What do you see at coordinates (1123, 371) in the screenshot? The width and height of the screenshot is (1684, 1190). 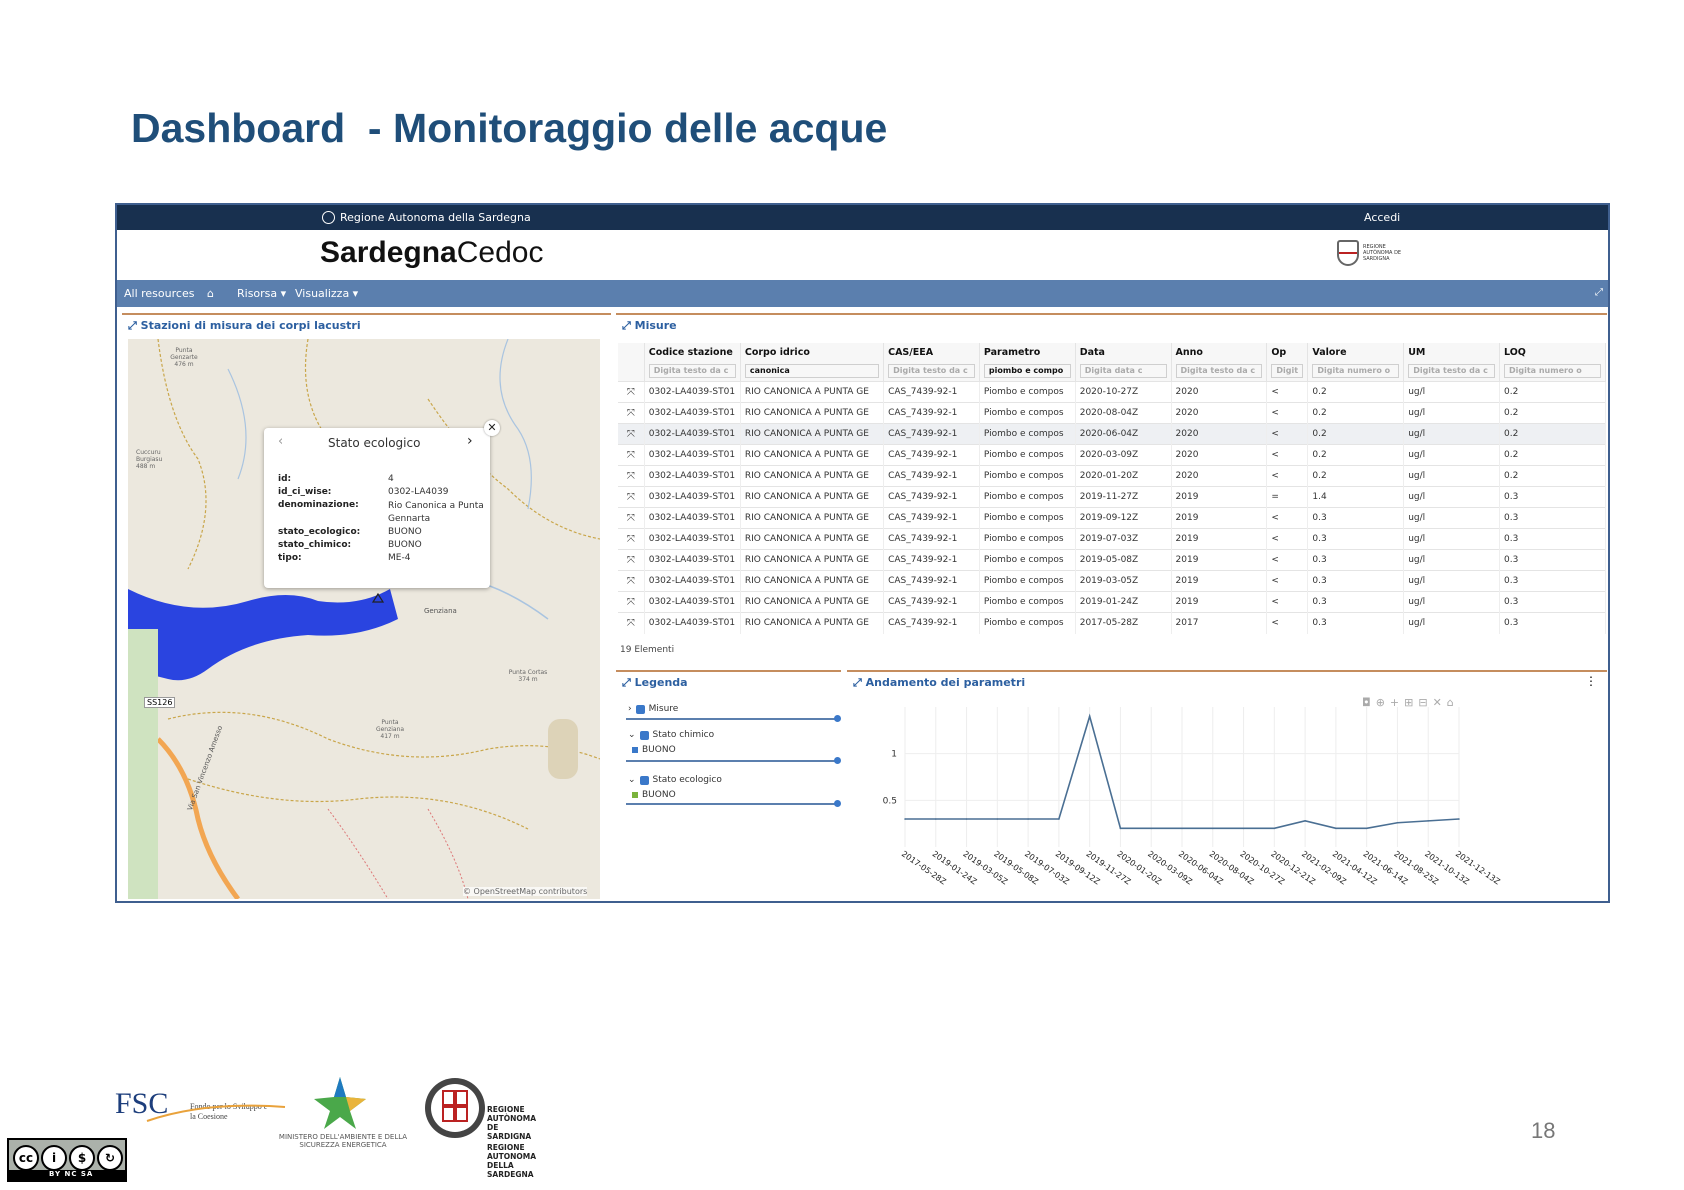 I see `filter-input: Digita data c` at bounding box center [1123, 371].